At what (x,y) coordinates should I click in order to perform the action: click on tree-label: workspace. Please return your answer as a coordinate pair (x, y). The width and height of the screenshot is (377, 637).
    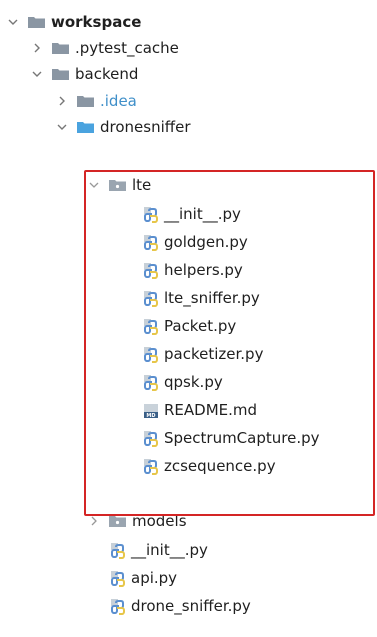
    Looking at the image, I should click on (96, 22).